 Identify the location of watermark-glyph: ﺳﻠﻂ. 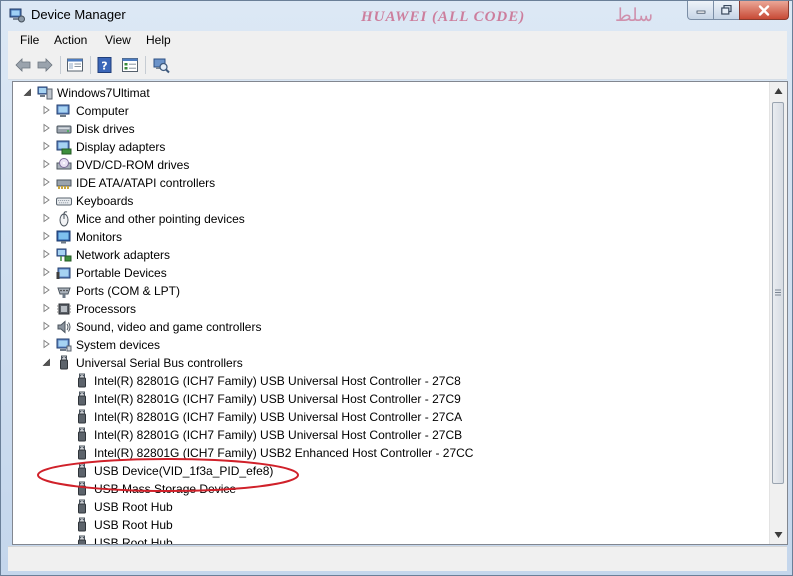
(634, 15).